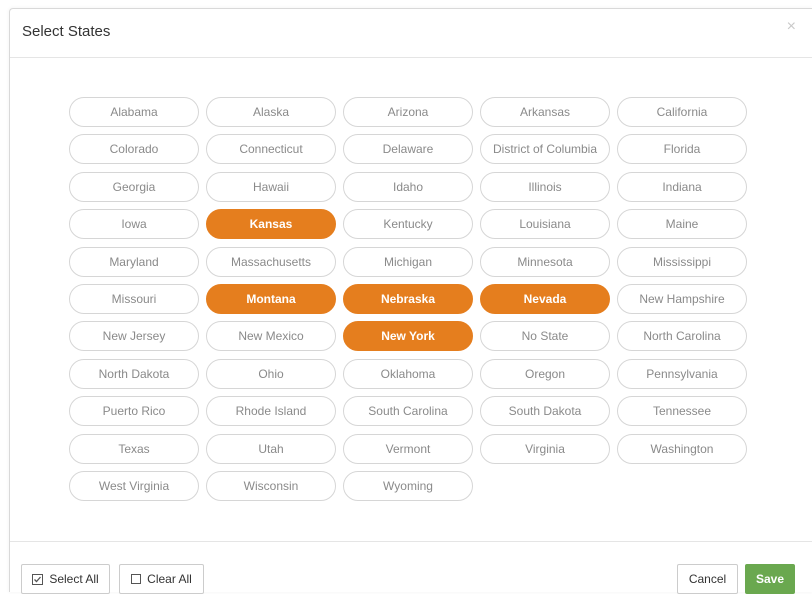  What do you see at coordinates (408, 485) in the screenshot?
I see `state-toggle-button: Wyoming` at bounding box center [408, 485].